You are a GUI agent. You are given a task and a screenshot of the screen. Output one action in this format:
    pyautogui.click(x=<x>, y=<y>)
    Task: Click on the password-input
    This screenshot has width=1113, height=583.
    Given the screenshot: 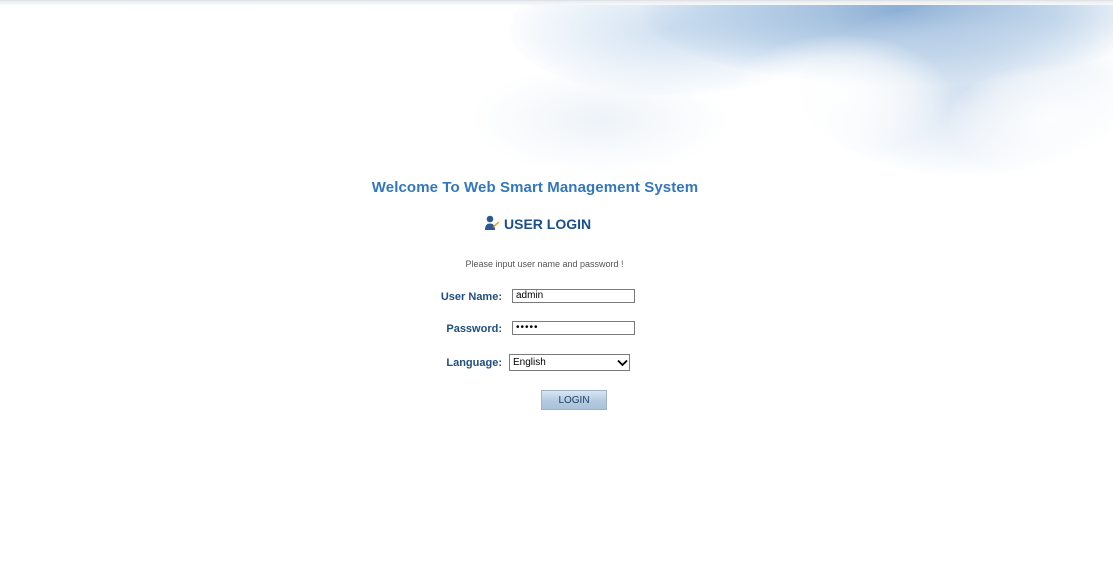 What is the action you would take?
    pyautogui.click(x=573, y=328)
    